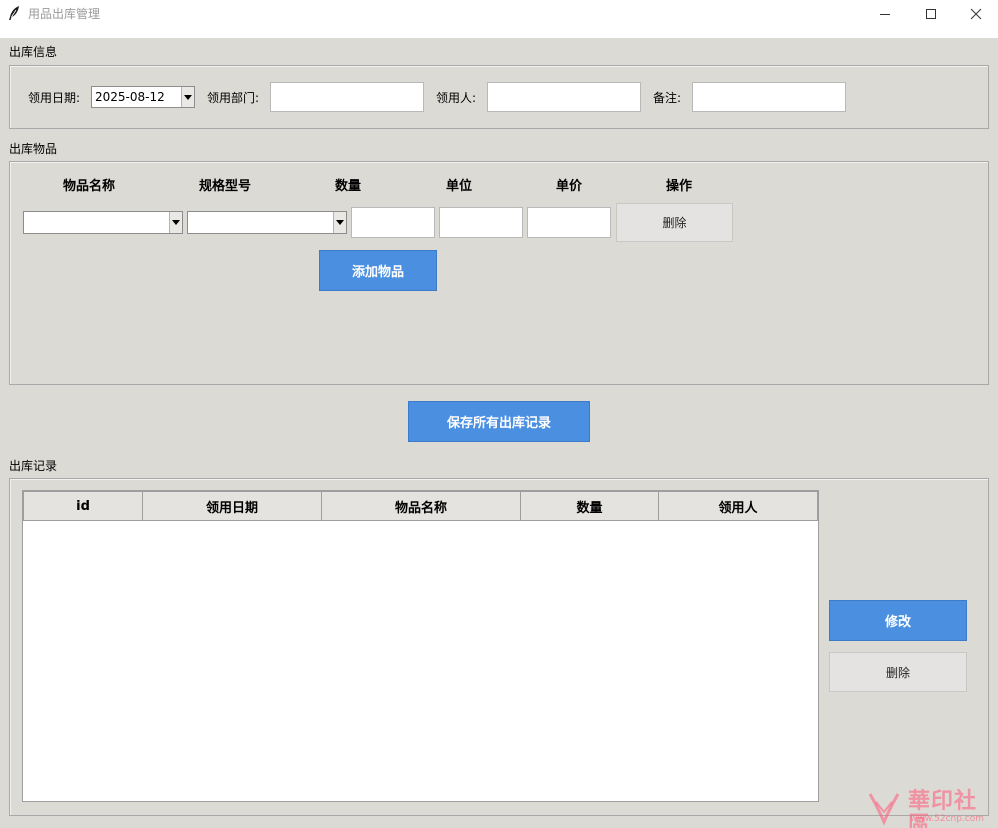  I want to click on minimize-icon, so click(885, 14).